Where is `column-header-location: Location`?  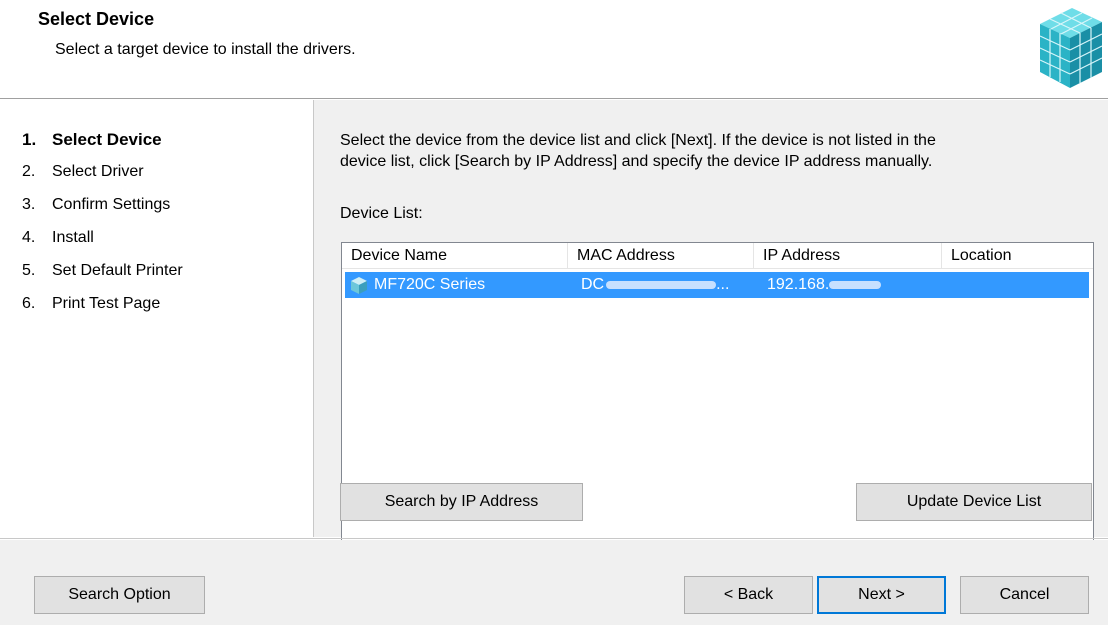 column-header-location: Location is located at coordinates (1017, 255).